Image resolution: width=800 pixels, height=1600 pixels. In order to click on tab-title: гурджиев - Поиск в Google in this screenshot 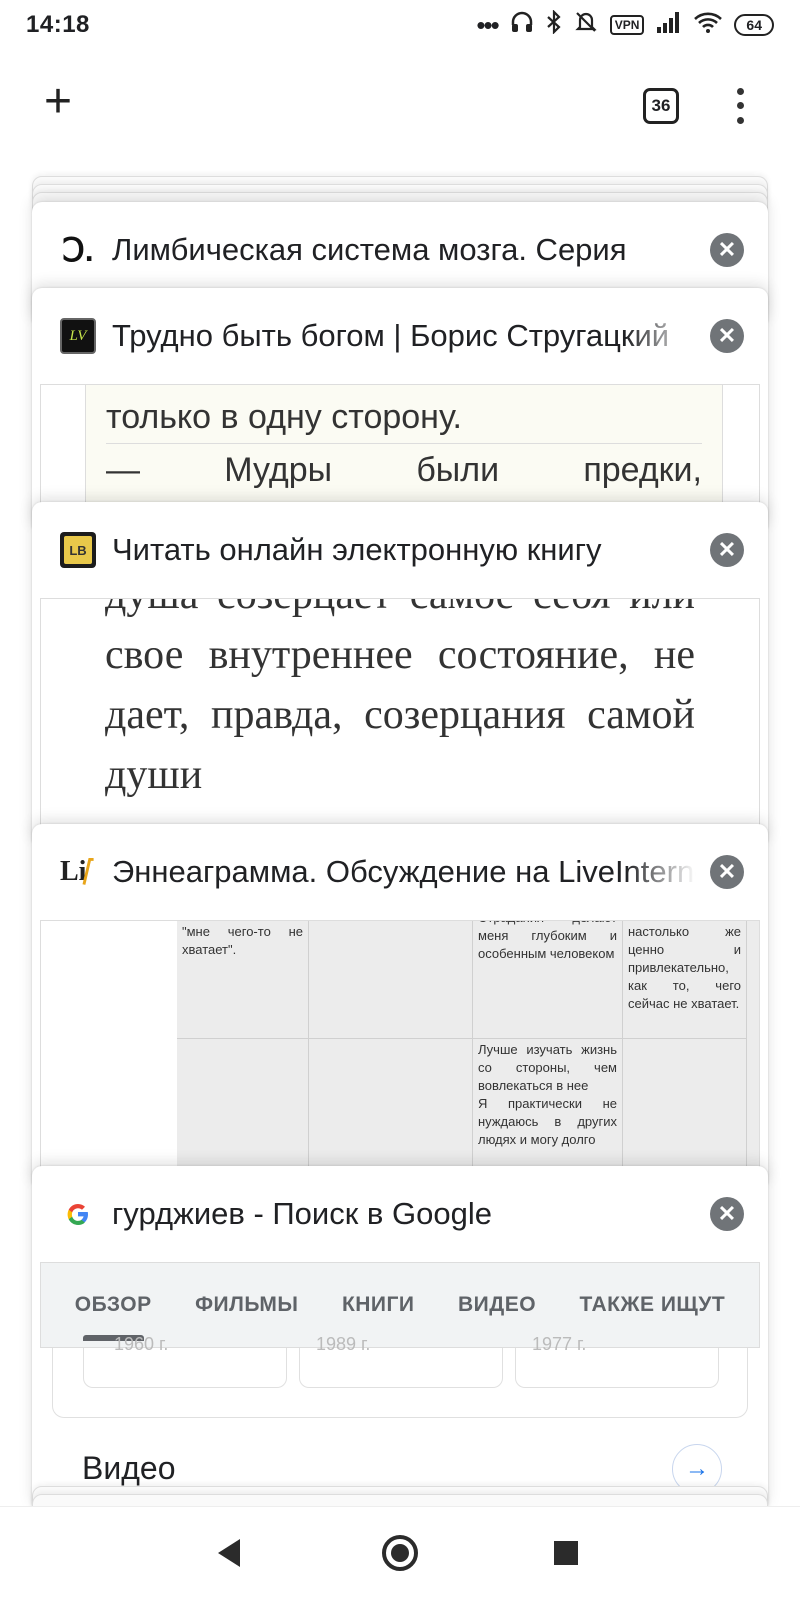, I will do `click(302, 1213)`.